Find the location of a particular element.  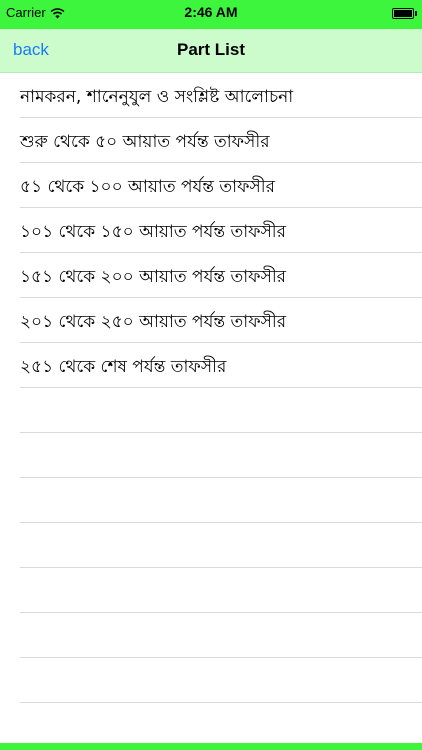

status-bar: Carrier 2:46 AM is located at coordinates (211, 14).